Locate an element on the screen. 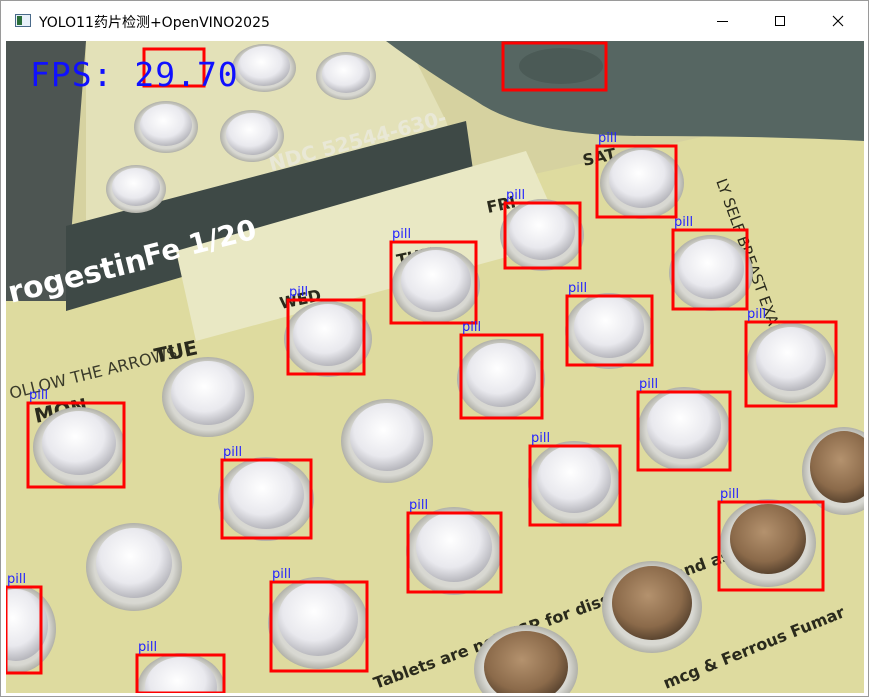 The width and height of the screenshot is (869, 697). close-button is located at coordinates (838, 21).